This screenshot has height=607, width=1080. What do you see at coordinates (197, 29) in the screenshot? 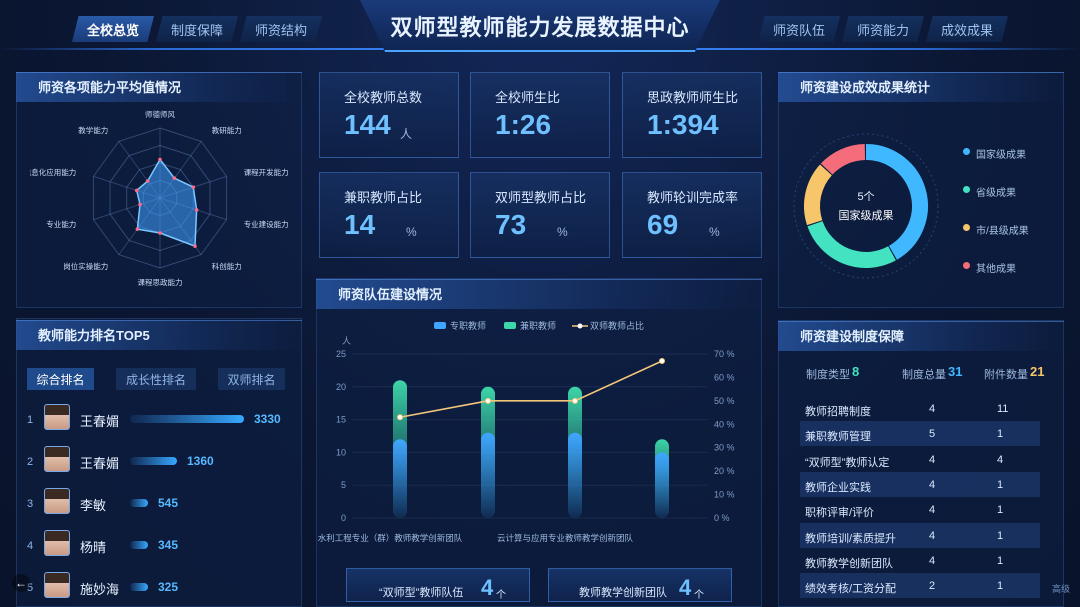
I see `tab-system: 制度保障` at bounding box center [197, 29].